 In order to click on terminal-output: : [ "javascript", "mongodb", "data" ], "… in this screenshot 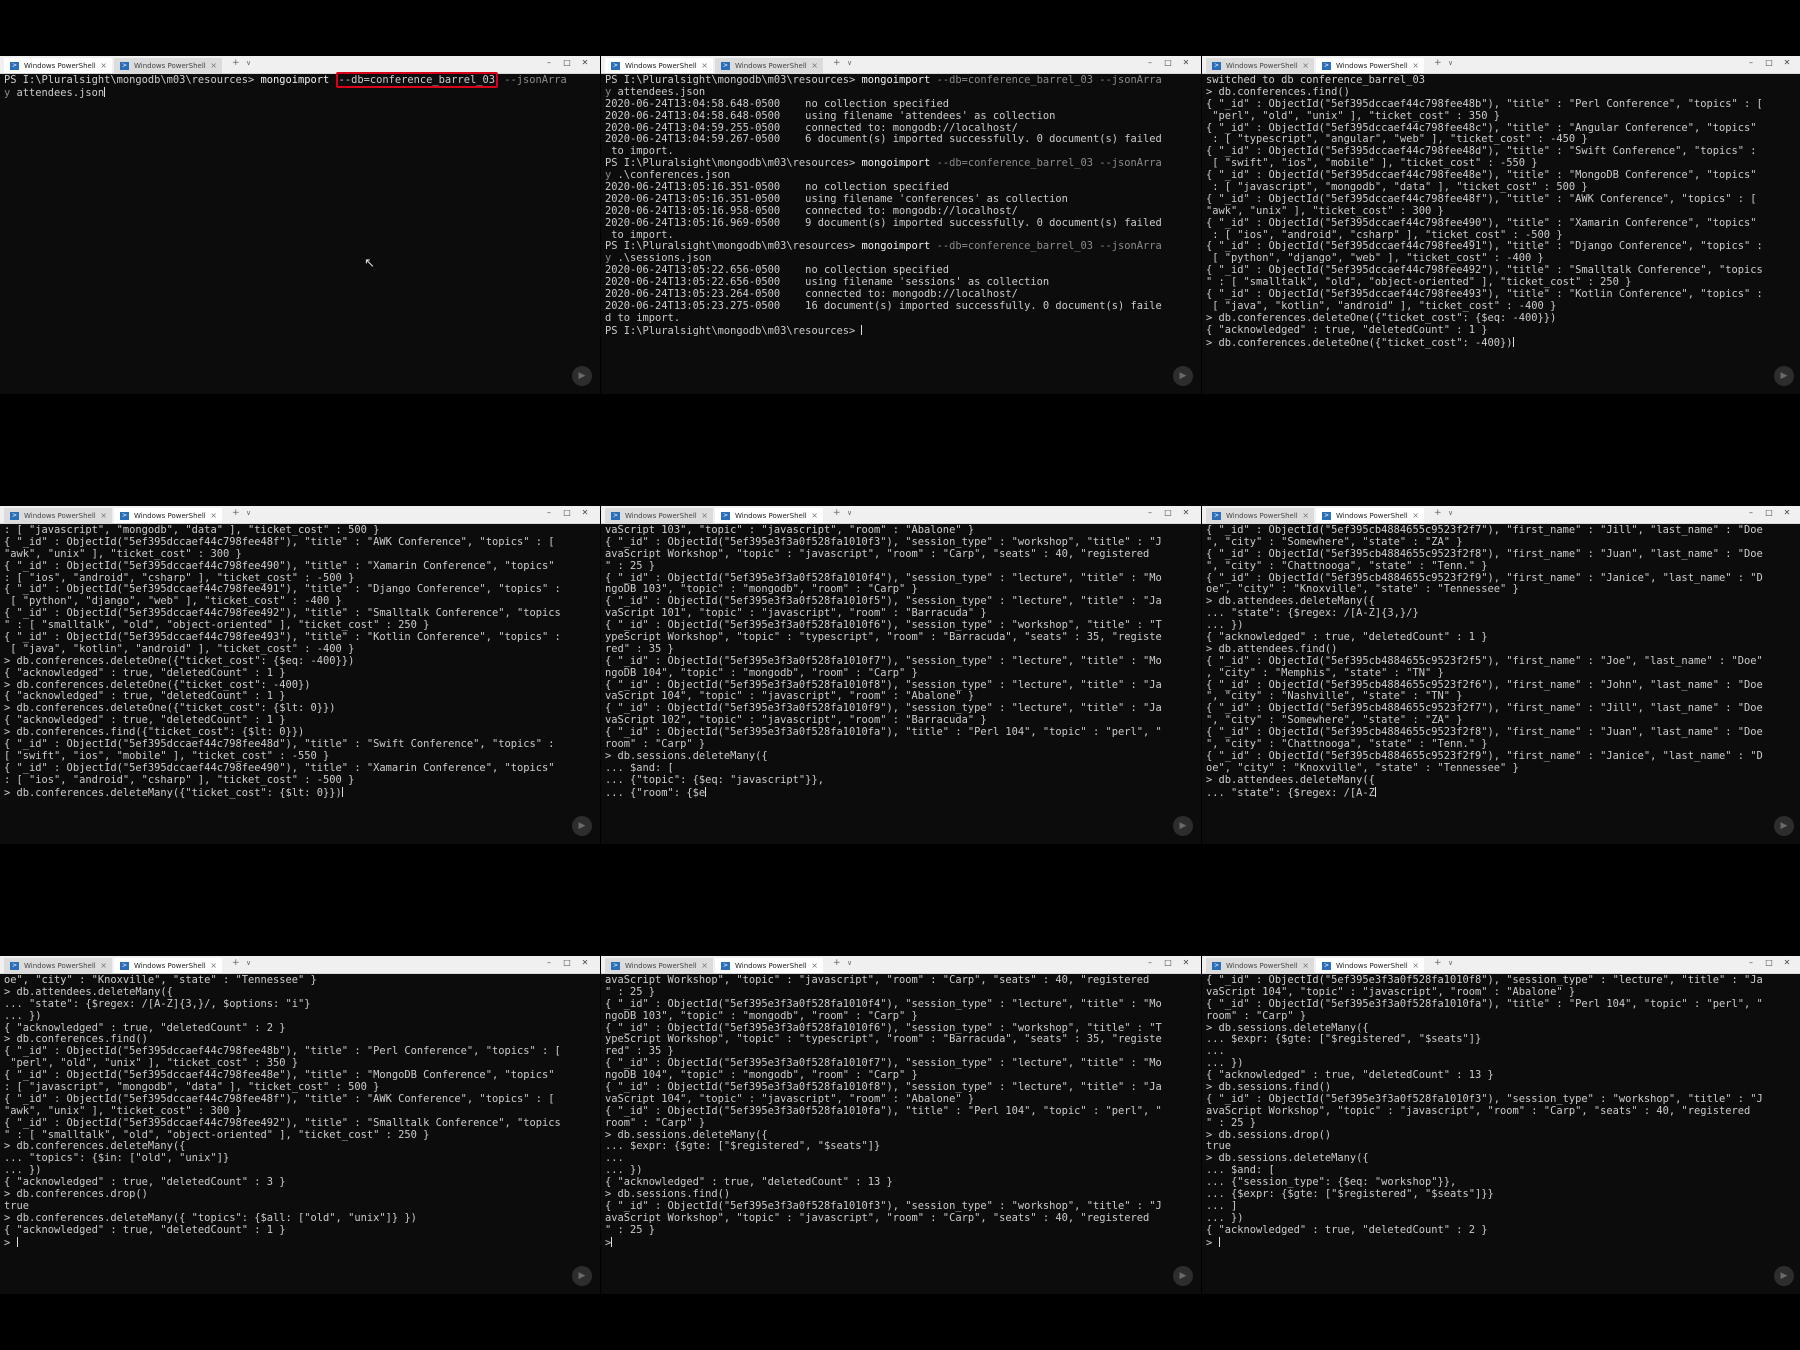, I will do `click(300, 684)`.